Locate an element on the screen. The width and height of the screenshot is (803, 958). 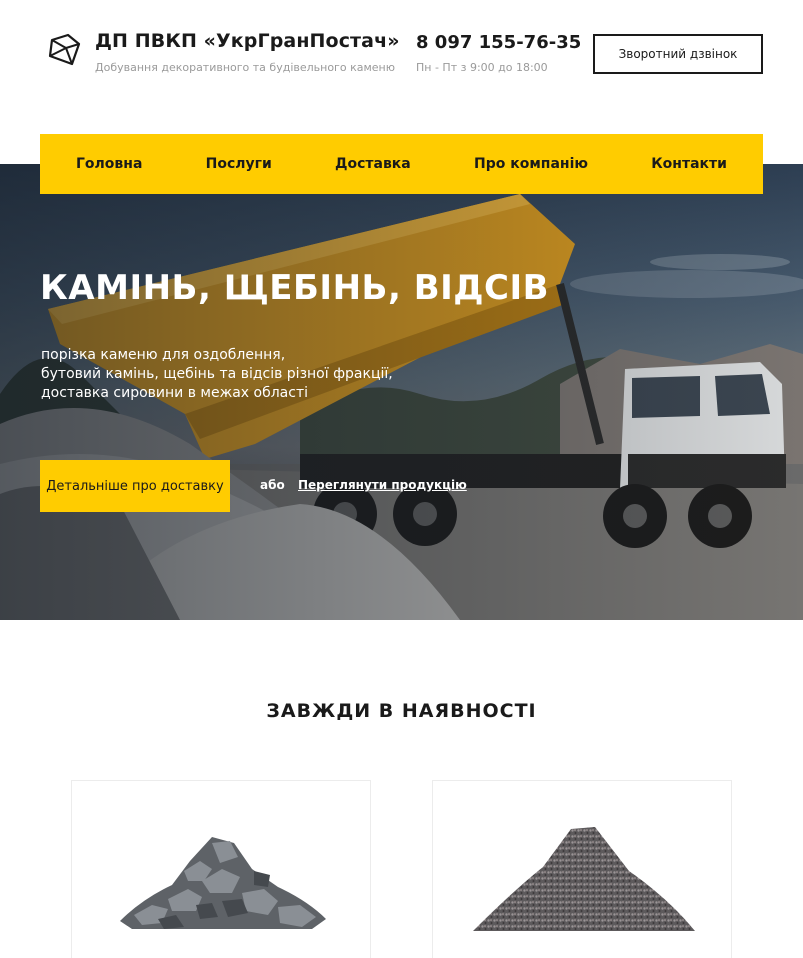
delivery-details-button: Детальніше про доставку is located at coordinates (135, 486).